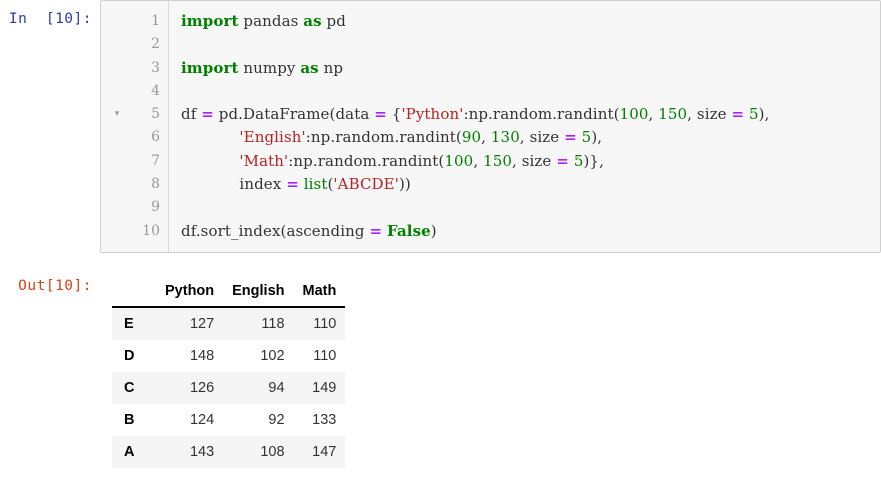 The height and width of the screenshot is (502, 881). Describe the element at coordinates (258, 387) in the screenshot. I see `table-cell: 94` at that location.